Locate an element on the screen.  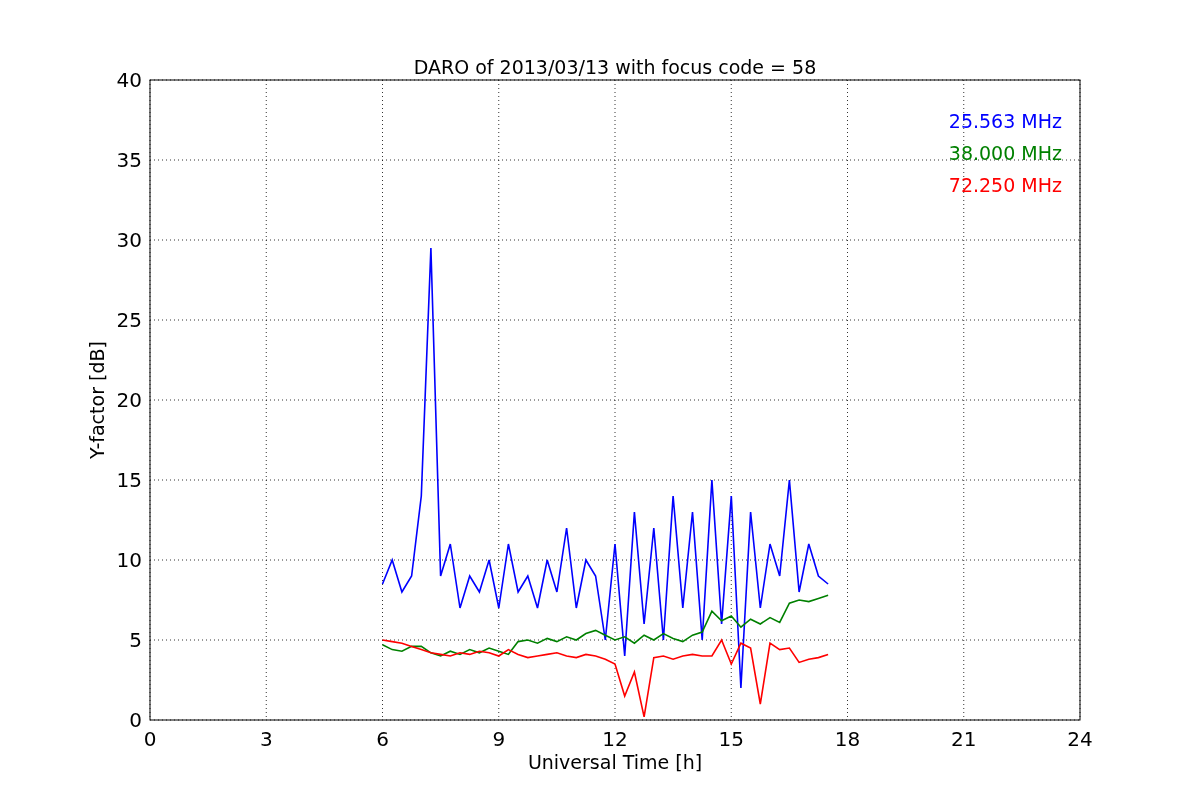
axis-title: Y-factor [dB] is located at coordinates (97, 400).